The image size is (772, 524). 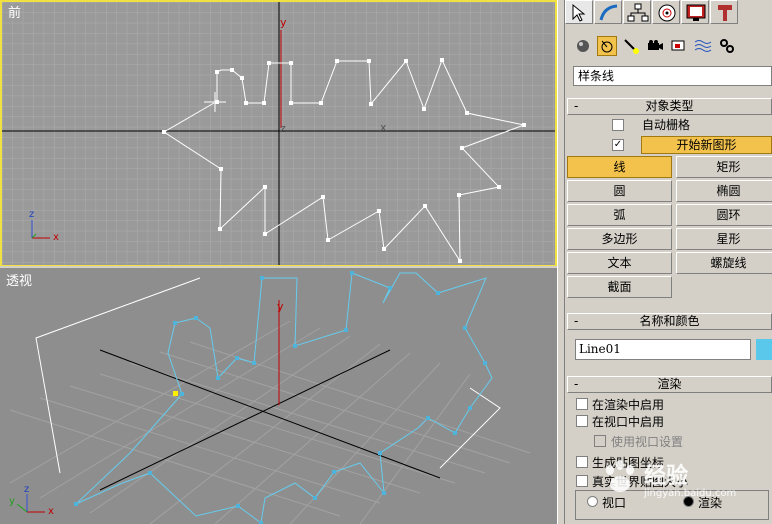 I want to click on motion-tab-icon, so click(x=666, y=12).